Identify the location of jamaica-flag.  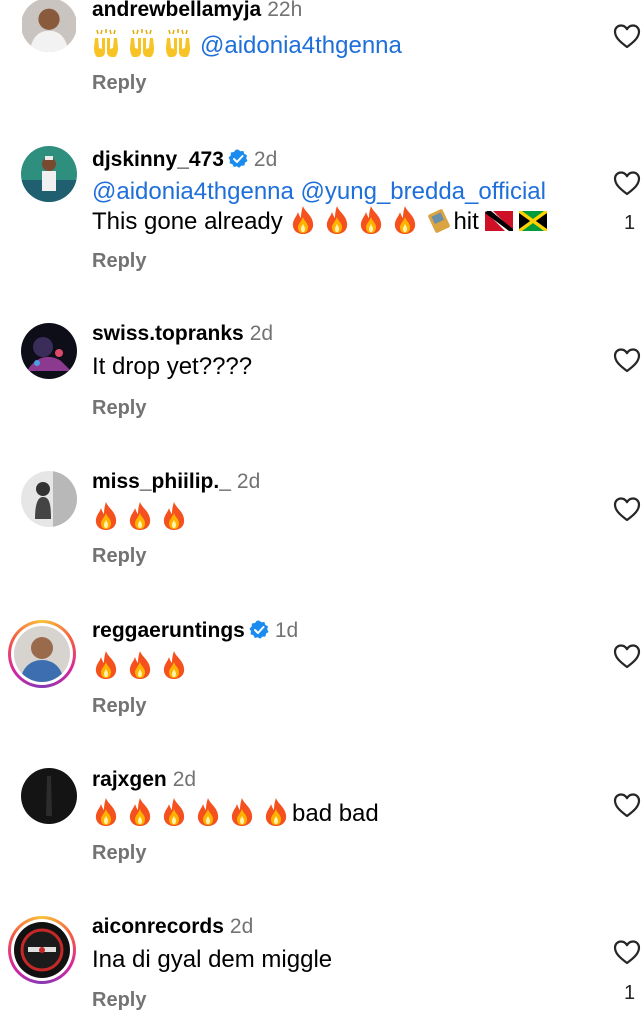
(532, 221).